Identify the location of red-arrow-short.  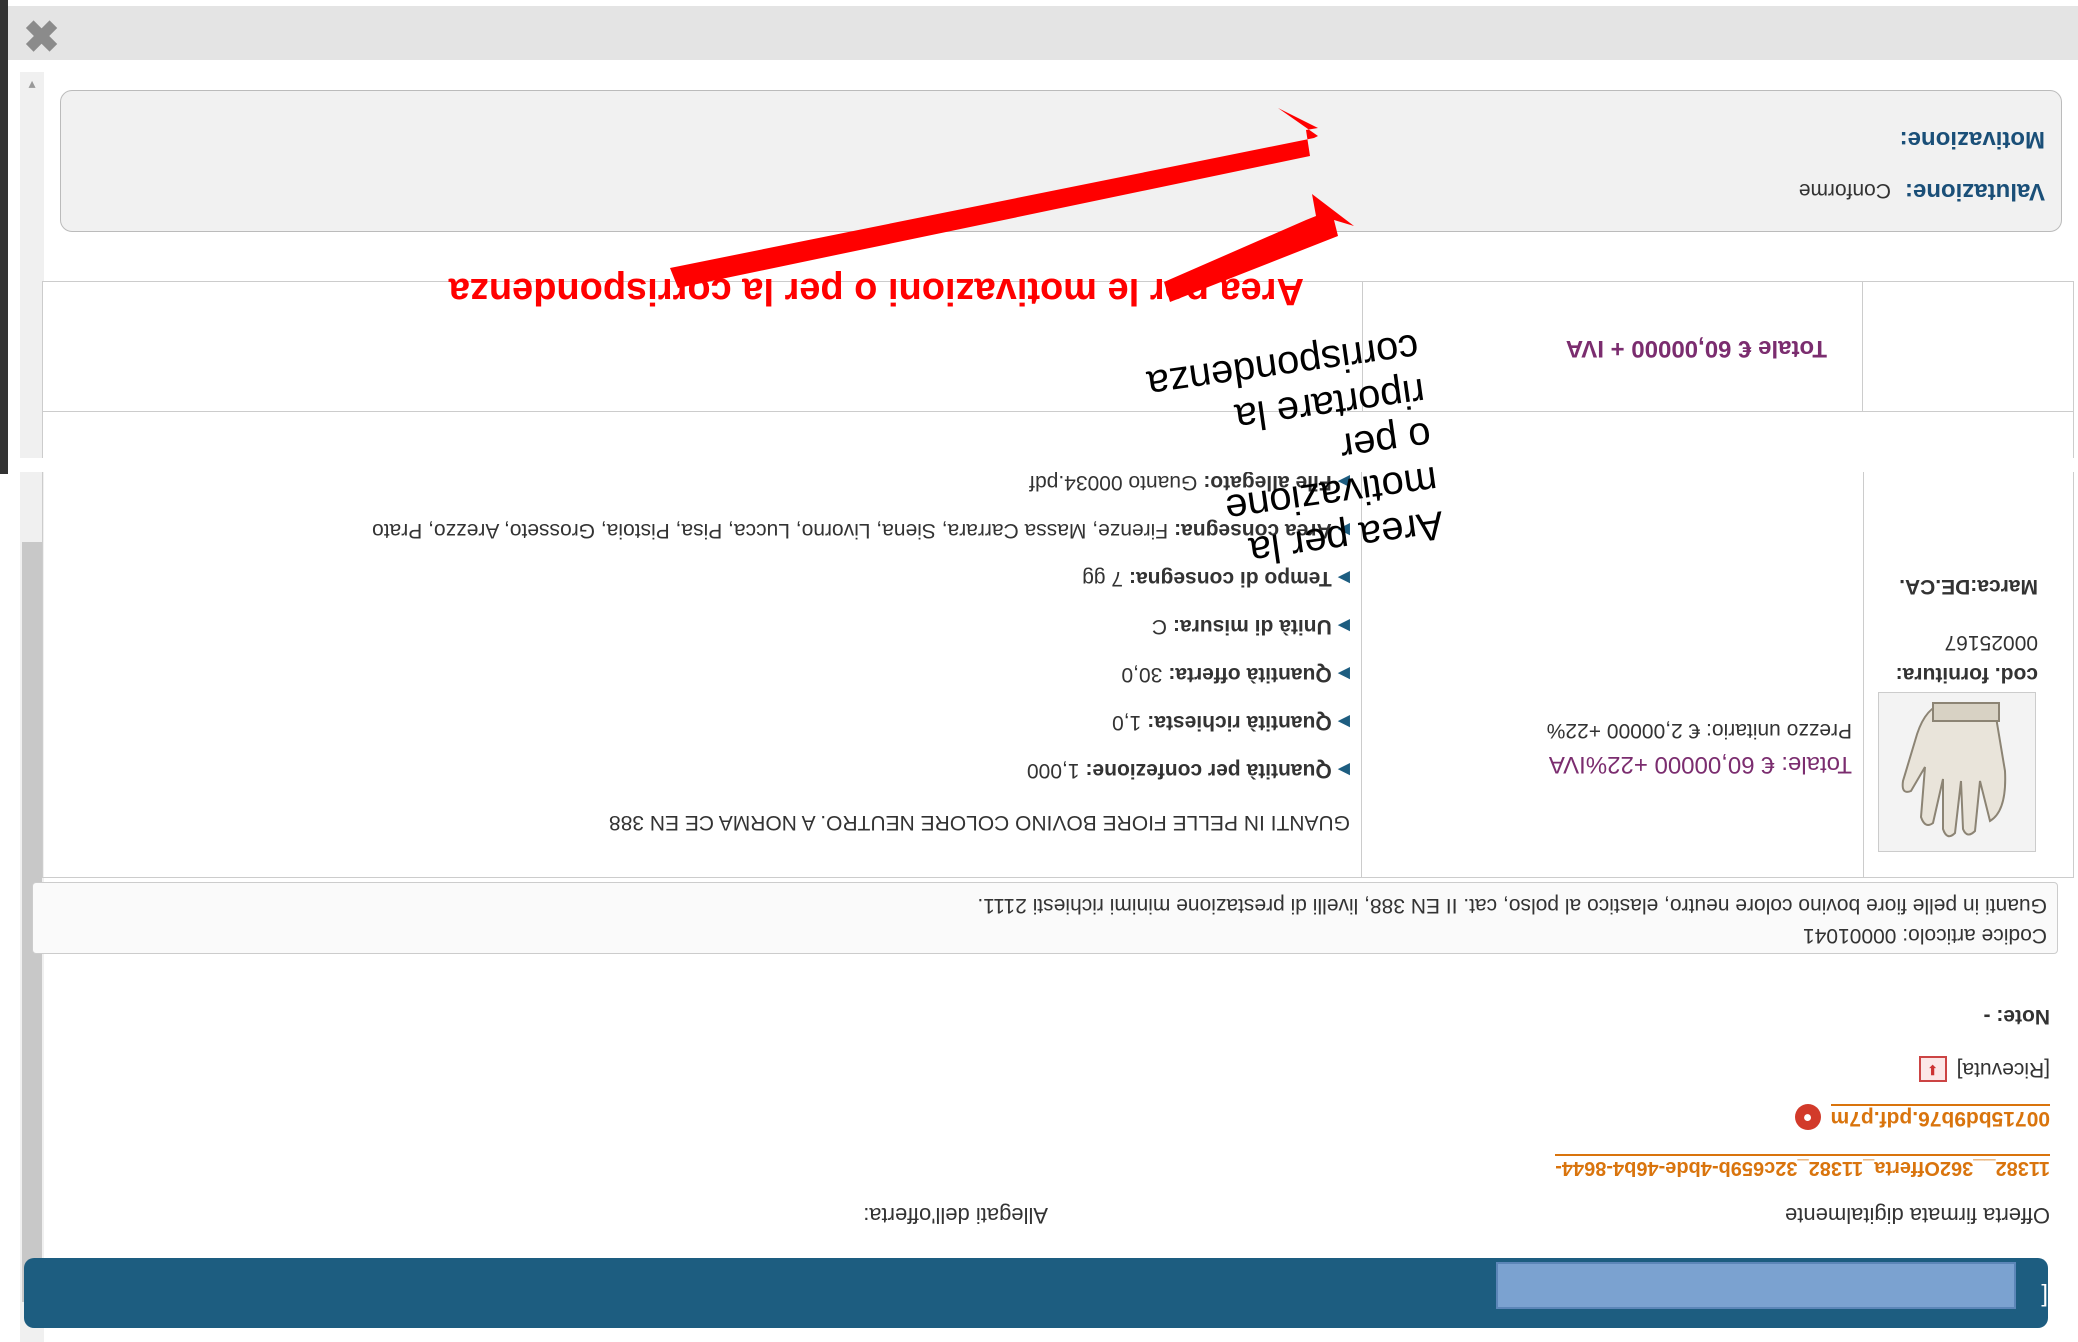
(1259, 248).